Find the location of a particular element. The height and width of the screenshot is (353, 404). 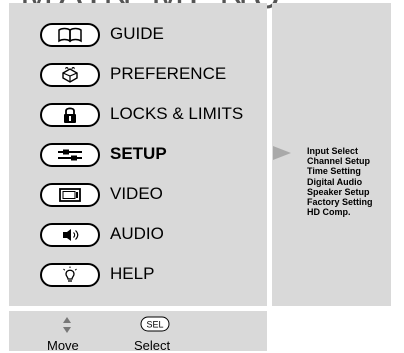

menu-item-audio: AUDIO is located at coordinates (138, 234).